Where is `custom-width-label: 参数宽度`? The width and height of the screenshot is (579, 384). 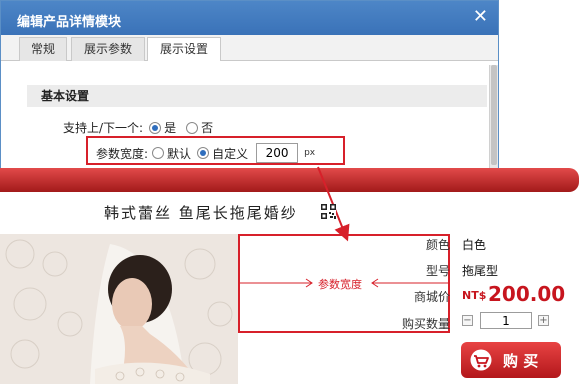
custom-width-label: 参数宽度 is located at coordinates (340, 284).